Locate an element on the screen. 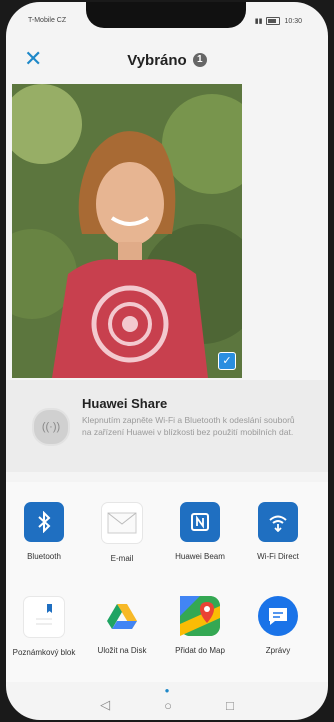 The height and width of the screenshot is (722, 334). app-huawei-beam: Huawei Beam is located at coordinates (200, 532).